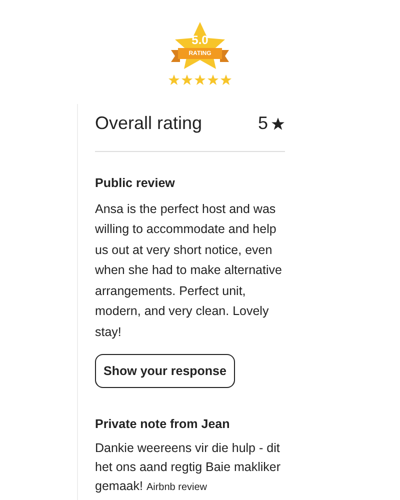  I want to click on rating-value: 5, so click(263, 123).